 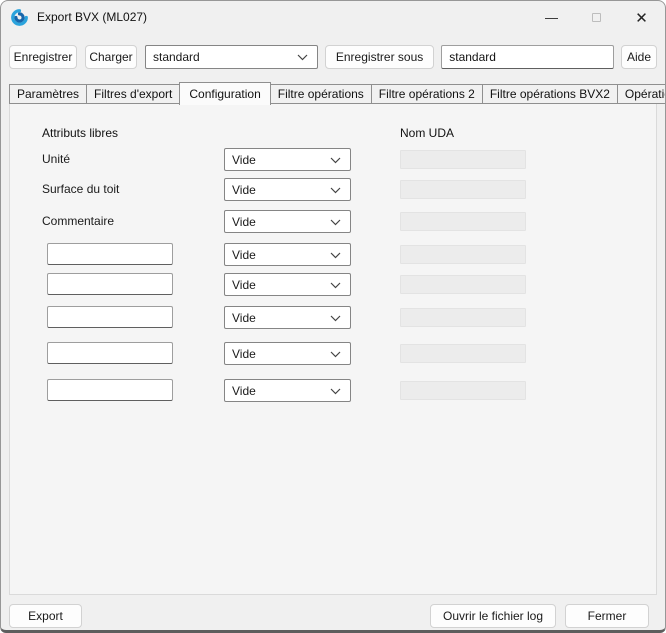 What do you see at coordinates (19, 17) in the screenshot?
I see `app-logo-icon` at bounding box center [19, 17].